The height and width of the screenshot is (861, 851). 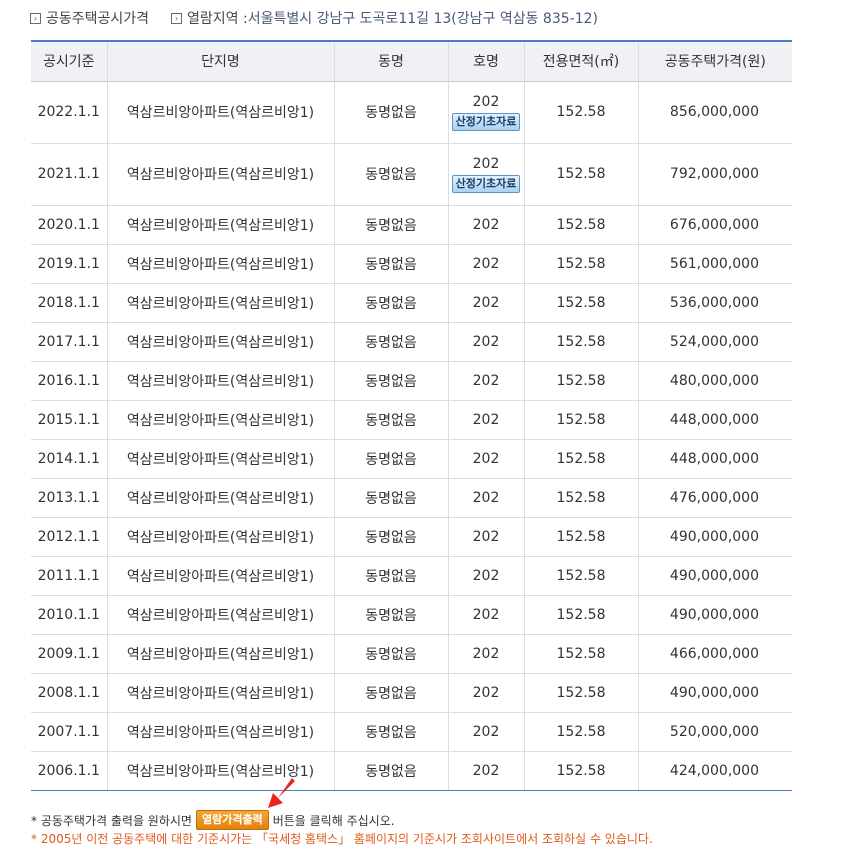 I want to click on price-cell: 466,000,000, so click(x=714, y=654).